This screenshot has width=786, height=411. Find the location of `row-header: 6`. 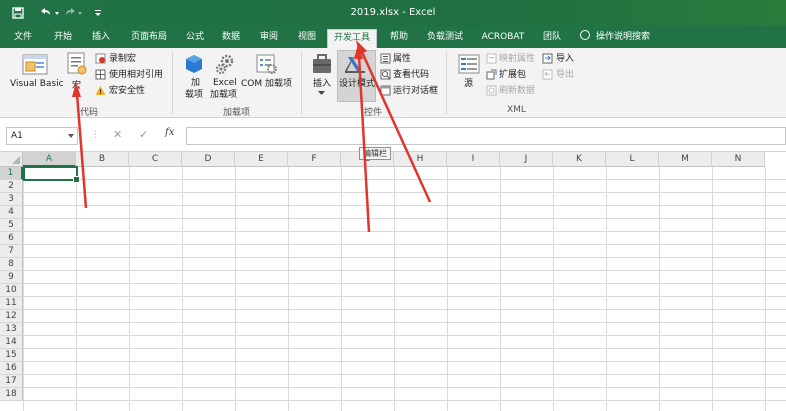

row-header: 6 is located at coordinates (11, 238).